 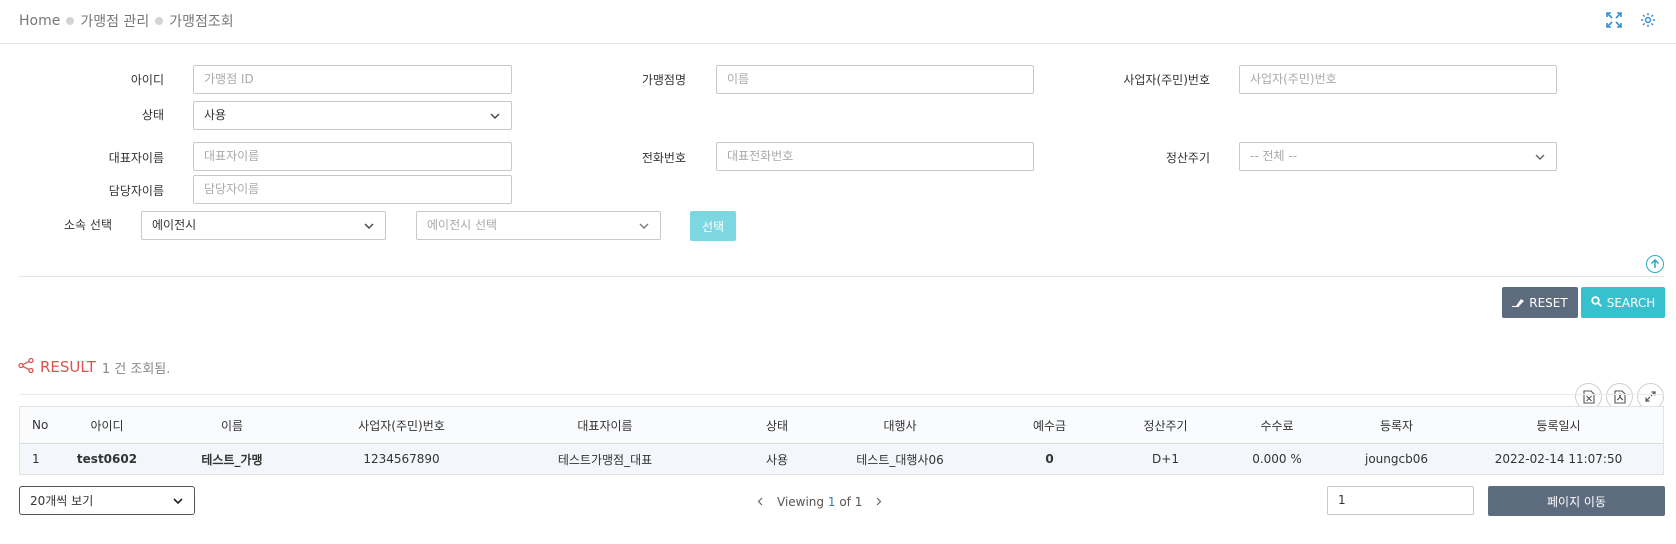 I want to click on manager-input: 담당자이름, so click(x=352, y=189).